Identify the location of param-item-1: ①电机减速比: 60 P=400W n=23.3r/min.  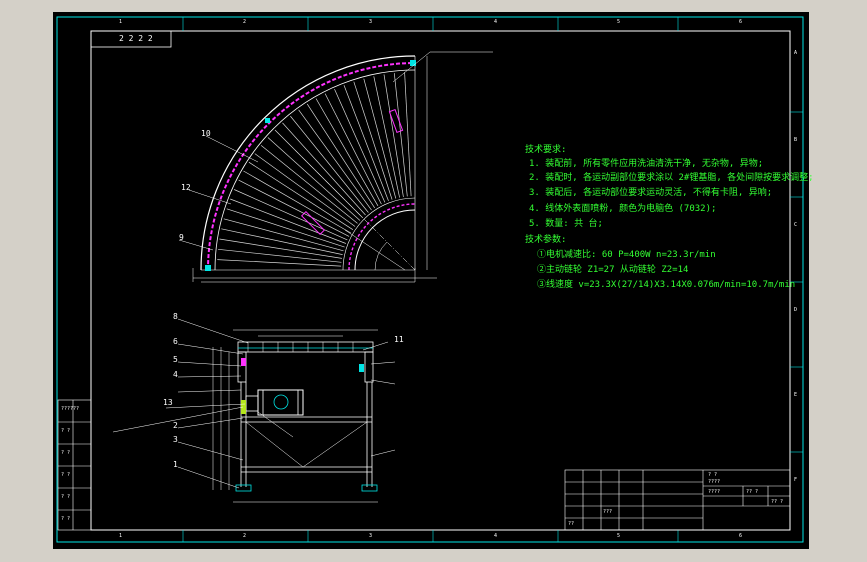
(626, 255).